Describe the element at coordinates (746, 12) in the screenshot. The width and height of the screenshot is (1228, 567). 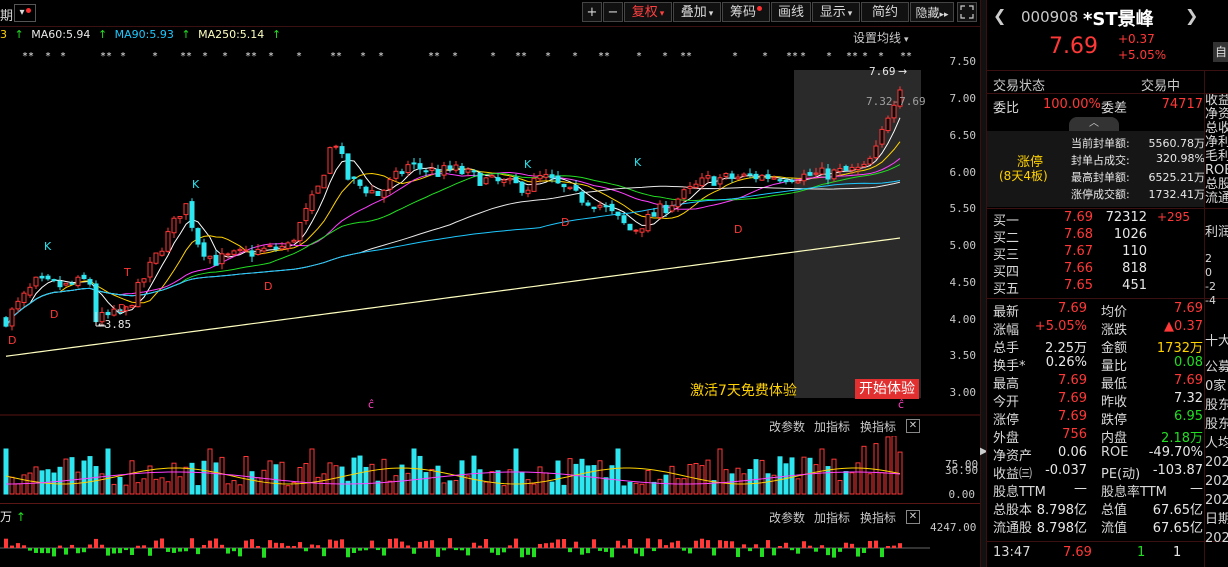
I see `chips-button: 筹码` at that location.